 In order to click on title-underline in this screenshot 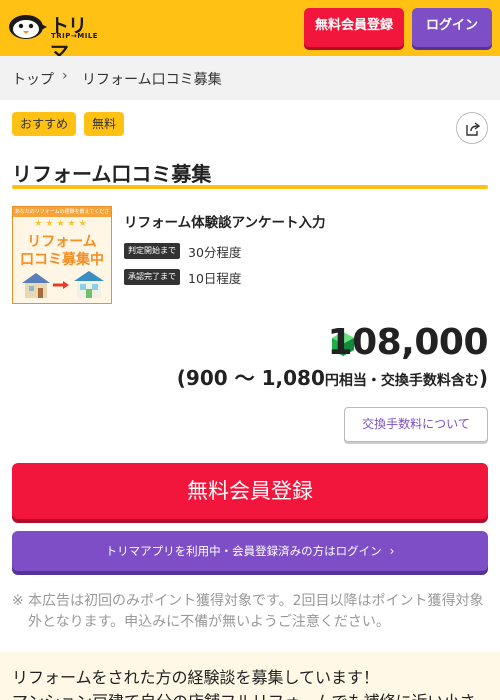, I will do `click(250, 187)`.